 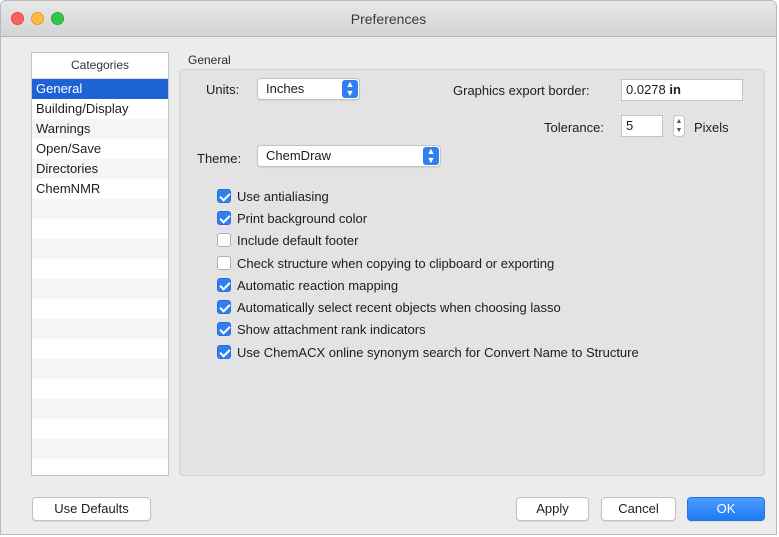 What do you see at coordinates (521, 90) in the screenshot?
I see `export-border-label: Graphics export border:` at bounding box center [521, 90].